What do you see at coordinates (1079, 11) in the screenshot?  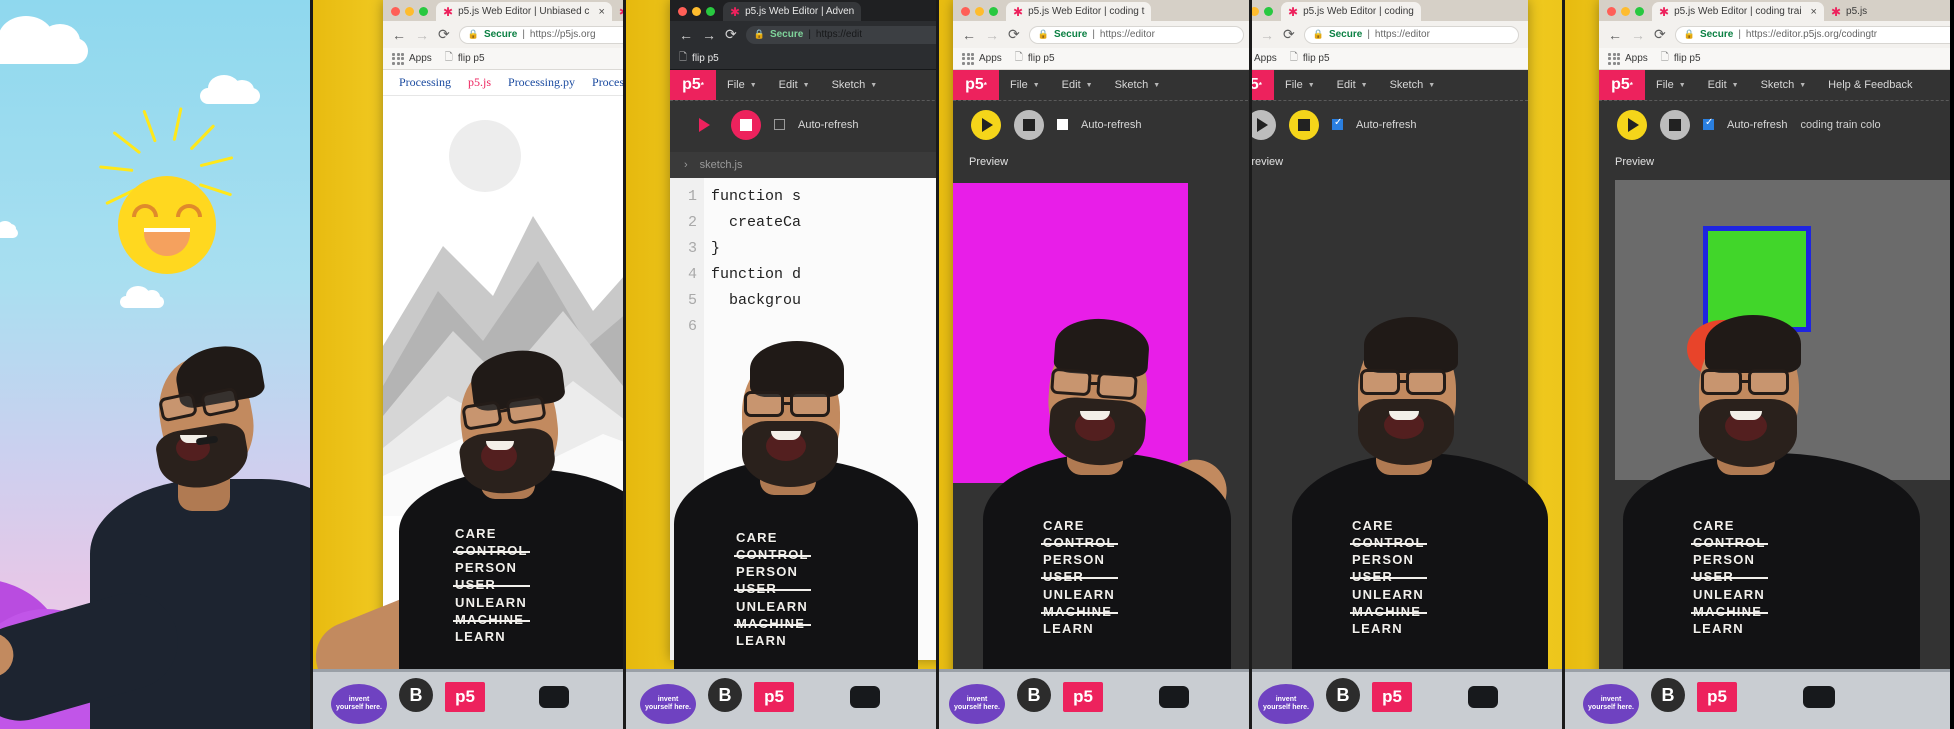 I see `browser-tab: ✱ p5.js Web Editor | coding t` at bounding box center [1079, 11].